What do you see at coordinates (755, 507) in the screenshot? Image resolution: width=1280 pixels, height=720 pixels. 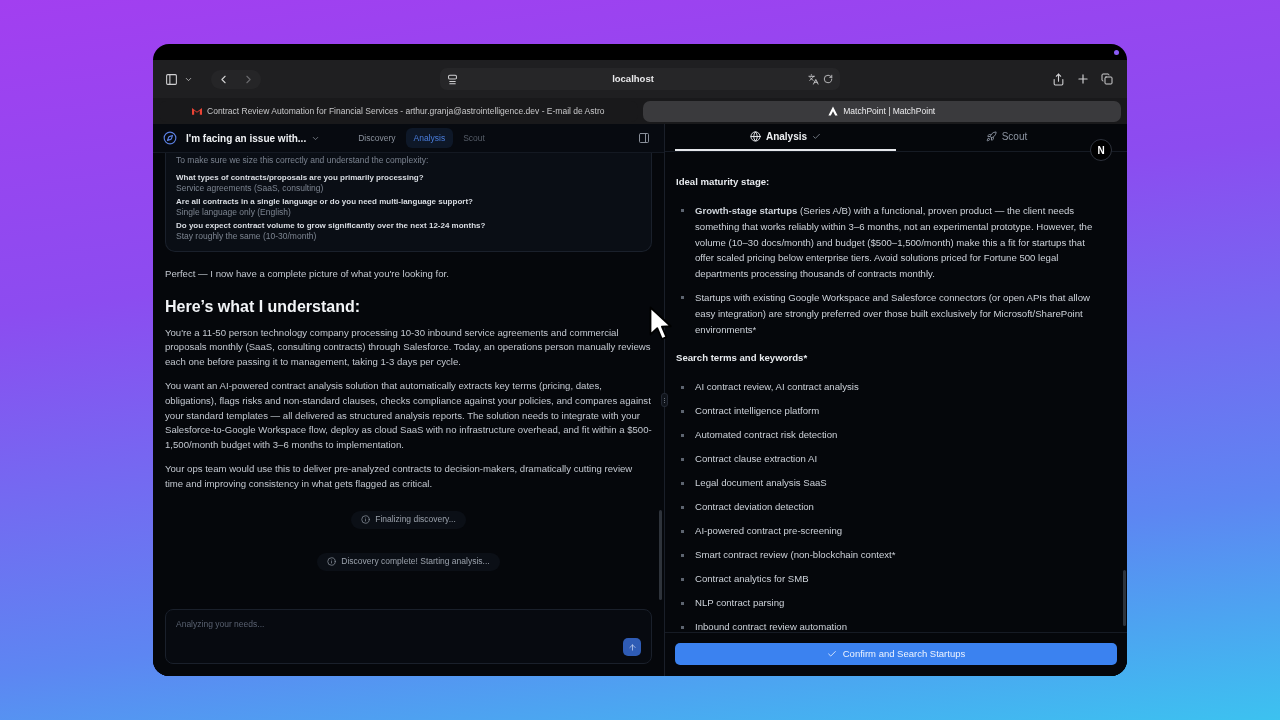 I see `keyword-text: Contract deviation detection` at bounding box center [755, 507].